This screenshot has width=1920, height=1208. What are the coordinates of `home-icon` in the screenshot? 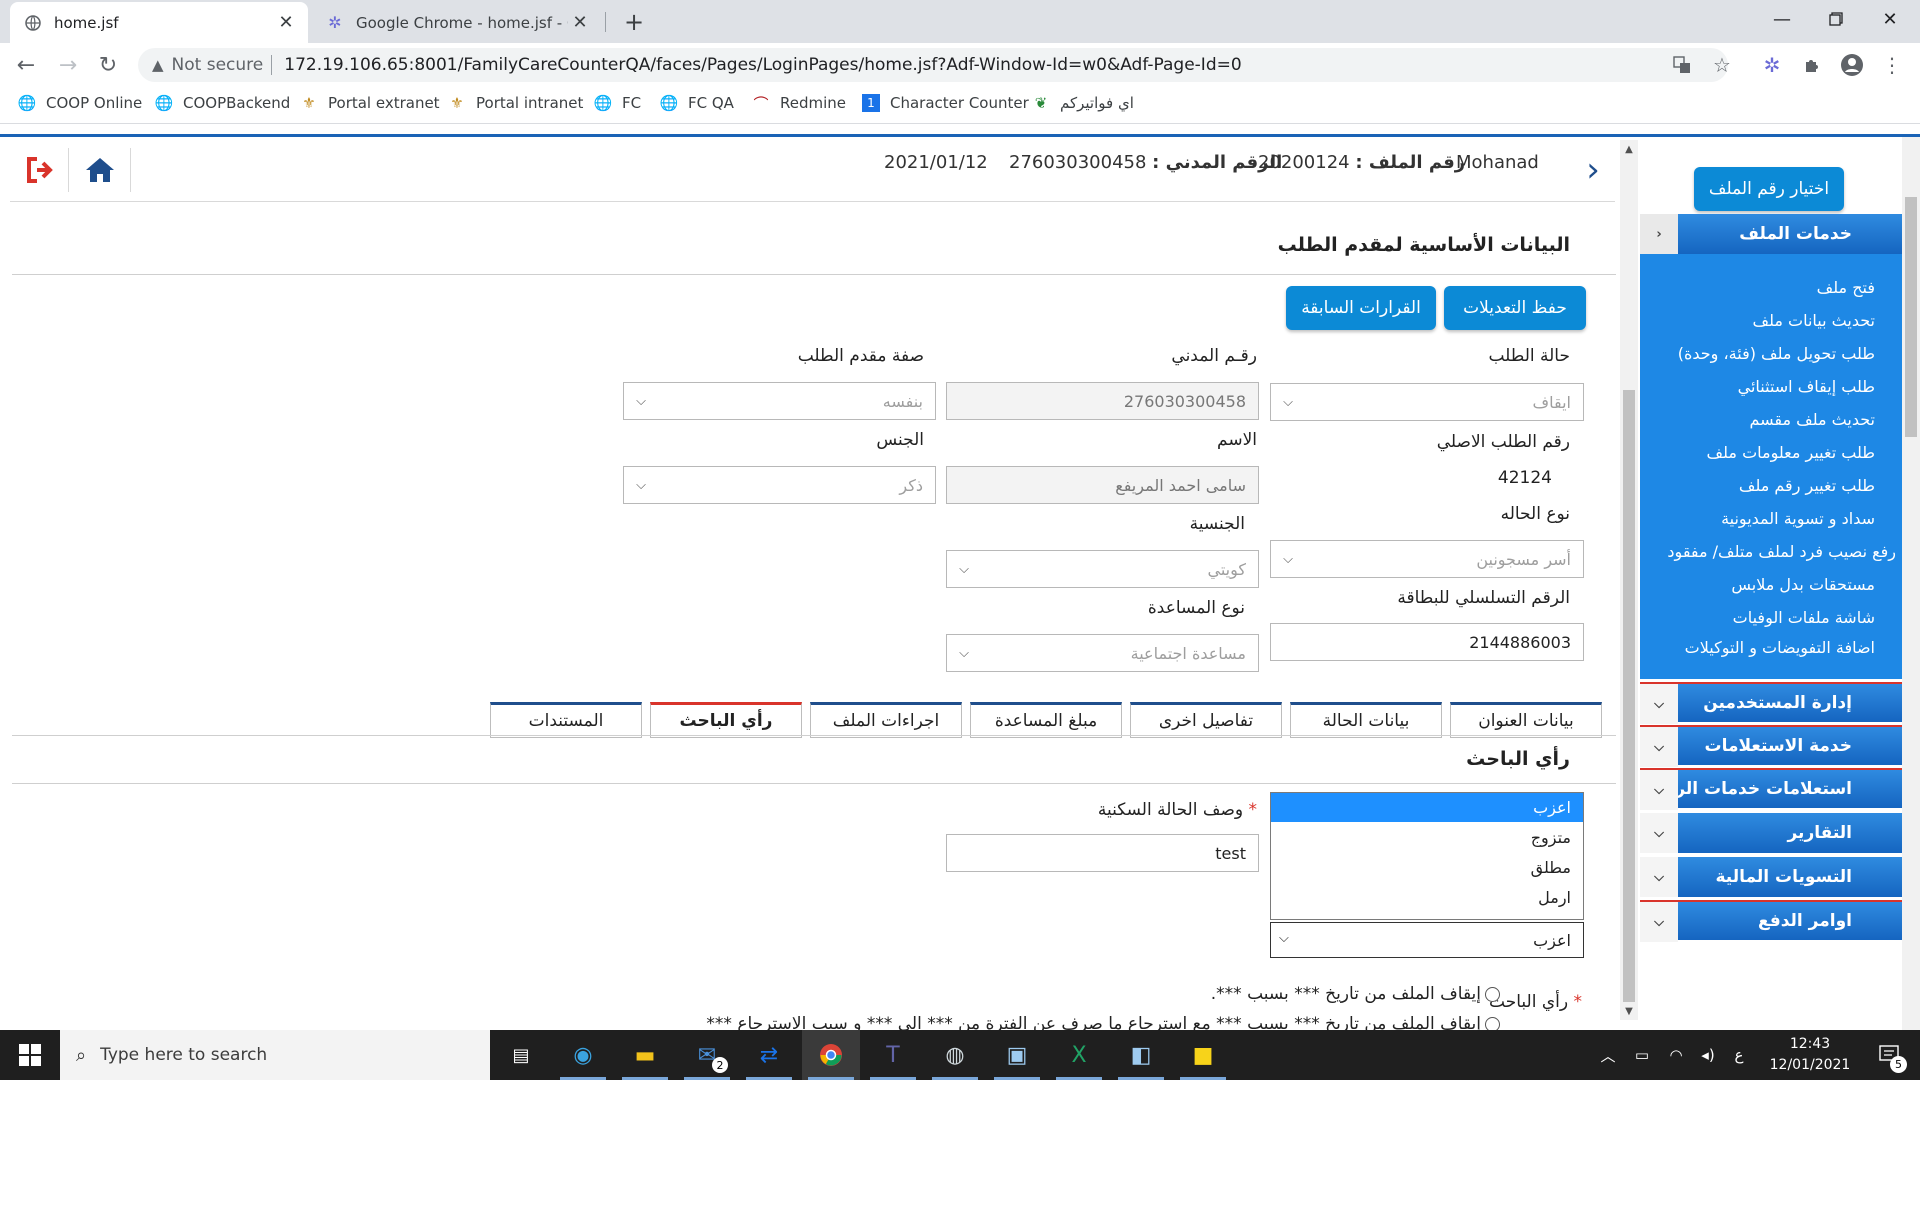 It's located at (100, 170).